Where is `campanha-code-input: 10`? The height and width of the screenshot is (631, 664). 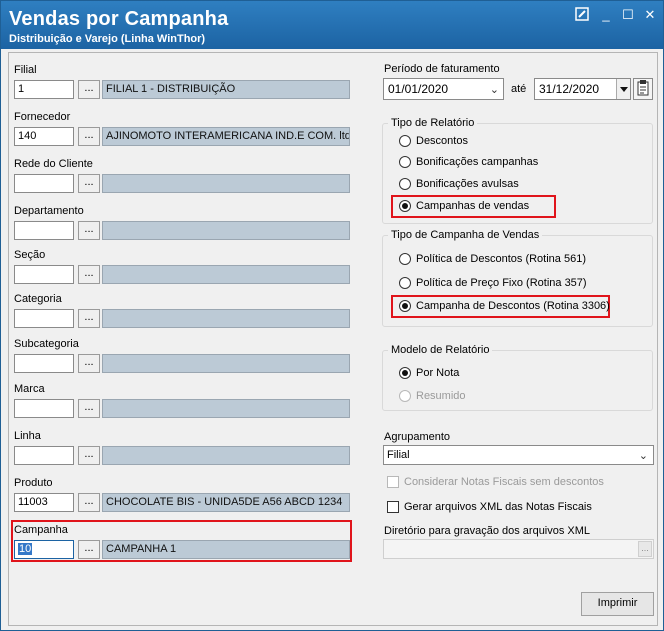
campanha-code-input: 10 is located at coordinates (44, 549).